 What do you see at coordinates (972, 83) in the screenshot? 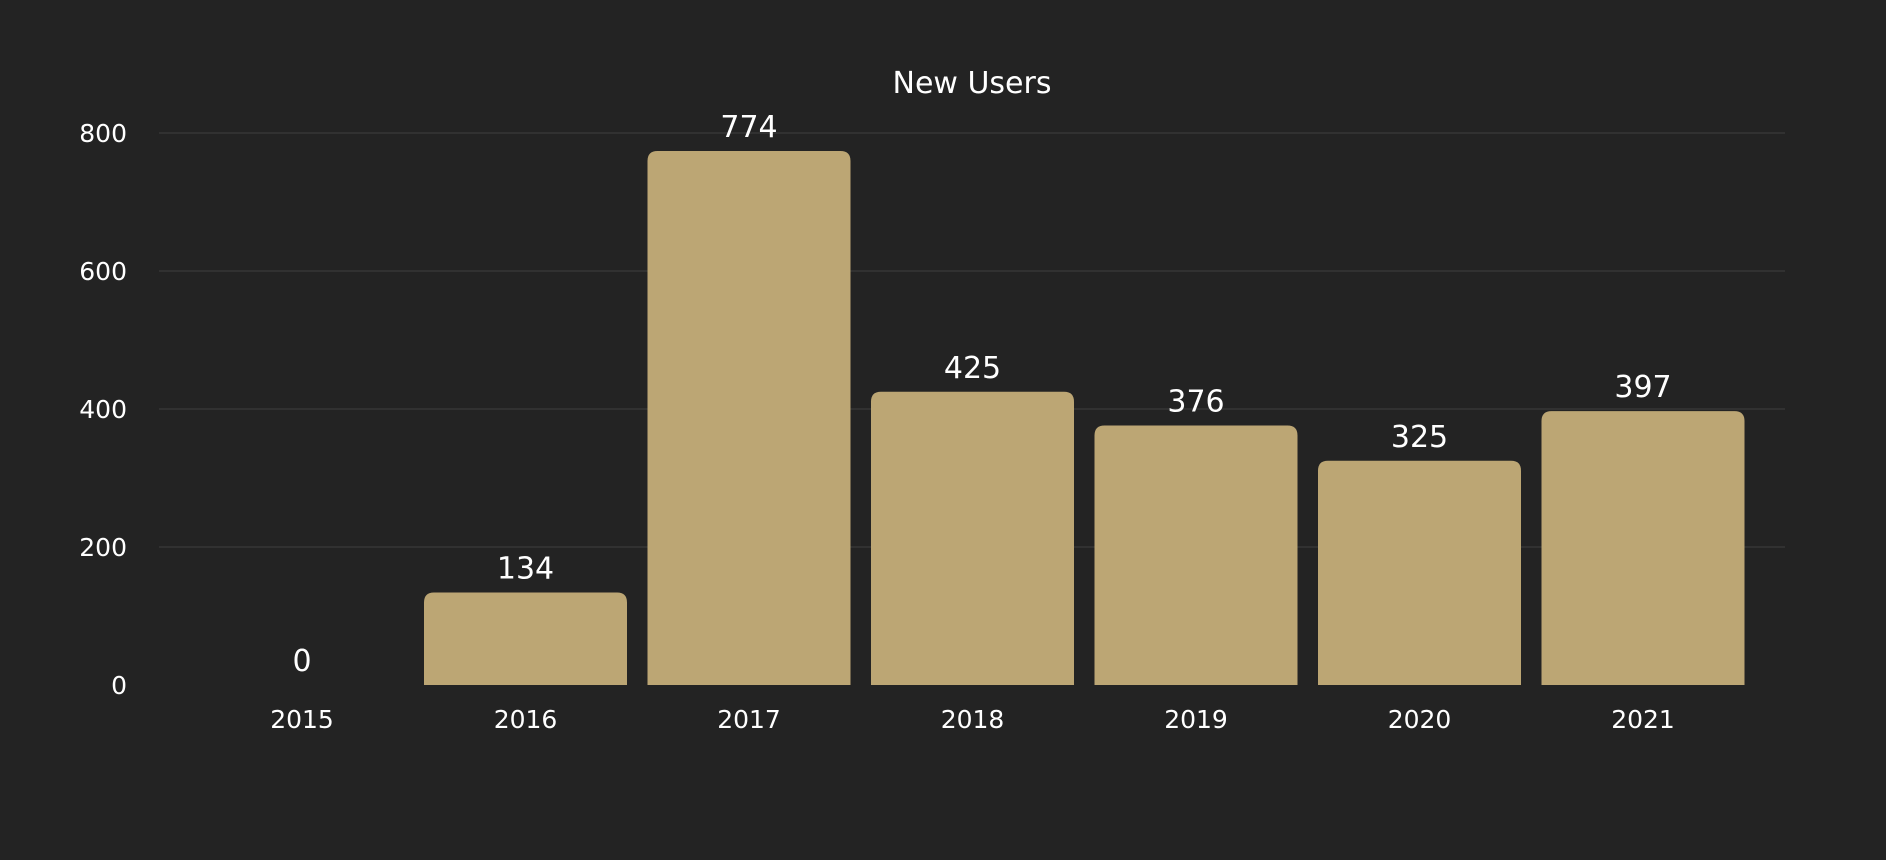
I see `chart-title: New Users` at bounding box center [972, 83].